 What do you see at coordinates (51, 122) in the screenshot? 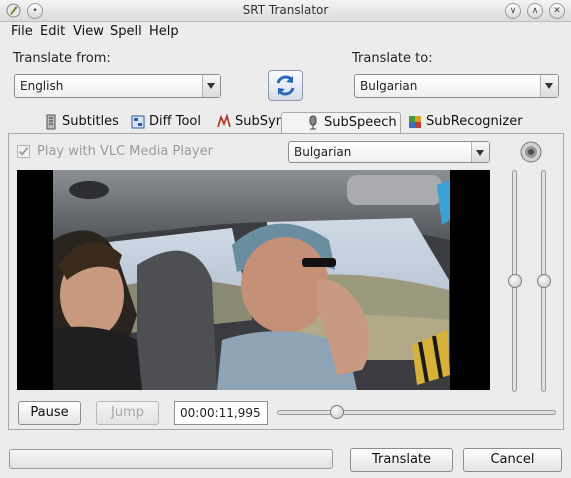
I see `subtitles-icon` at bounding box center [51, 122].